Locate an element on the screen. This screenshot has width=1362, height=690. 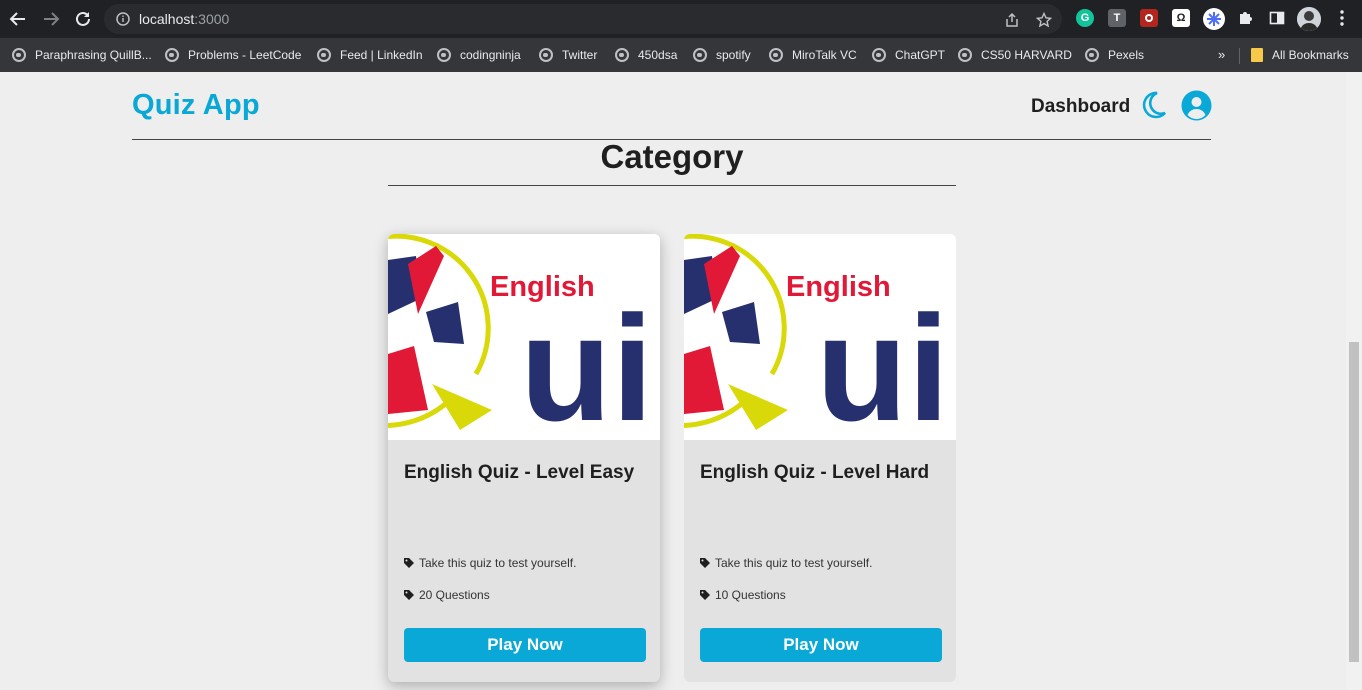
quiz-card-questions-text: 10 Questions is located at coordinates (750, 595).